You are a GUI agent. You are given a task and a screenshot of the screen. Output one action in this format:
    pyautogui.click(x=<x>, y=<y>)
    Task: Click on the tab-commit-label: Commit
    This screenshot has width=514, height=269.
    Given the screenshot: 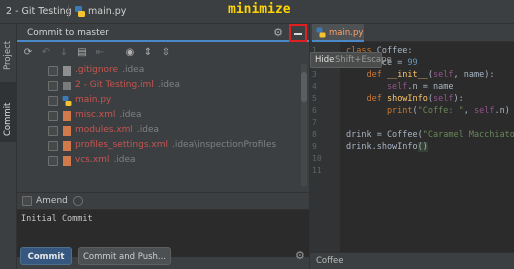 What is the action you would take?
    pyautogui.click(x=8, y=119)
    